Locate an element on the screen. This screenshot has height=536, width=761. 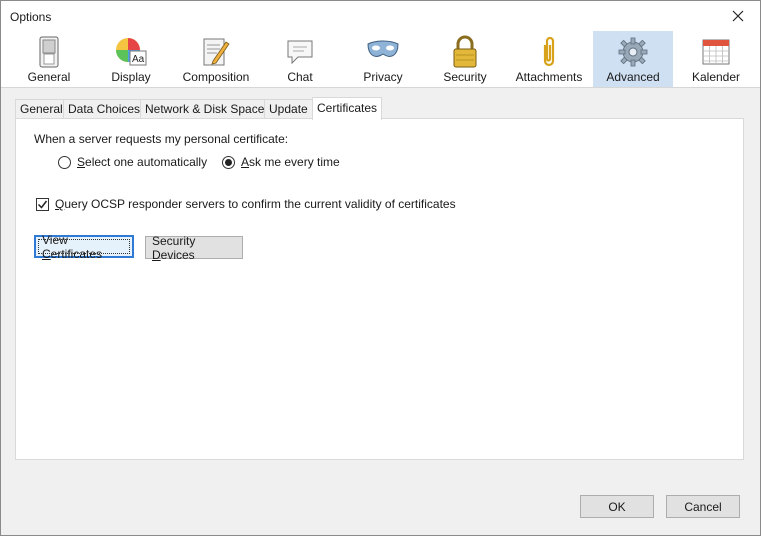
category-privacy: Privacy is located at coordinates (383, 59).